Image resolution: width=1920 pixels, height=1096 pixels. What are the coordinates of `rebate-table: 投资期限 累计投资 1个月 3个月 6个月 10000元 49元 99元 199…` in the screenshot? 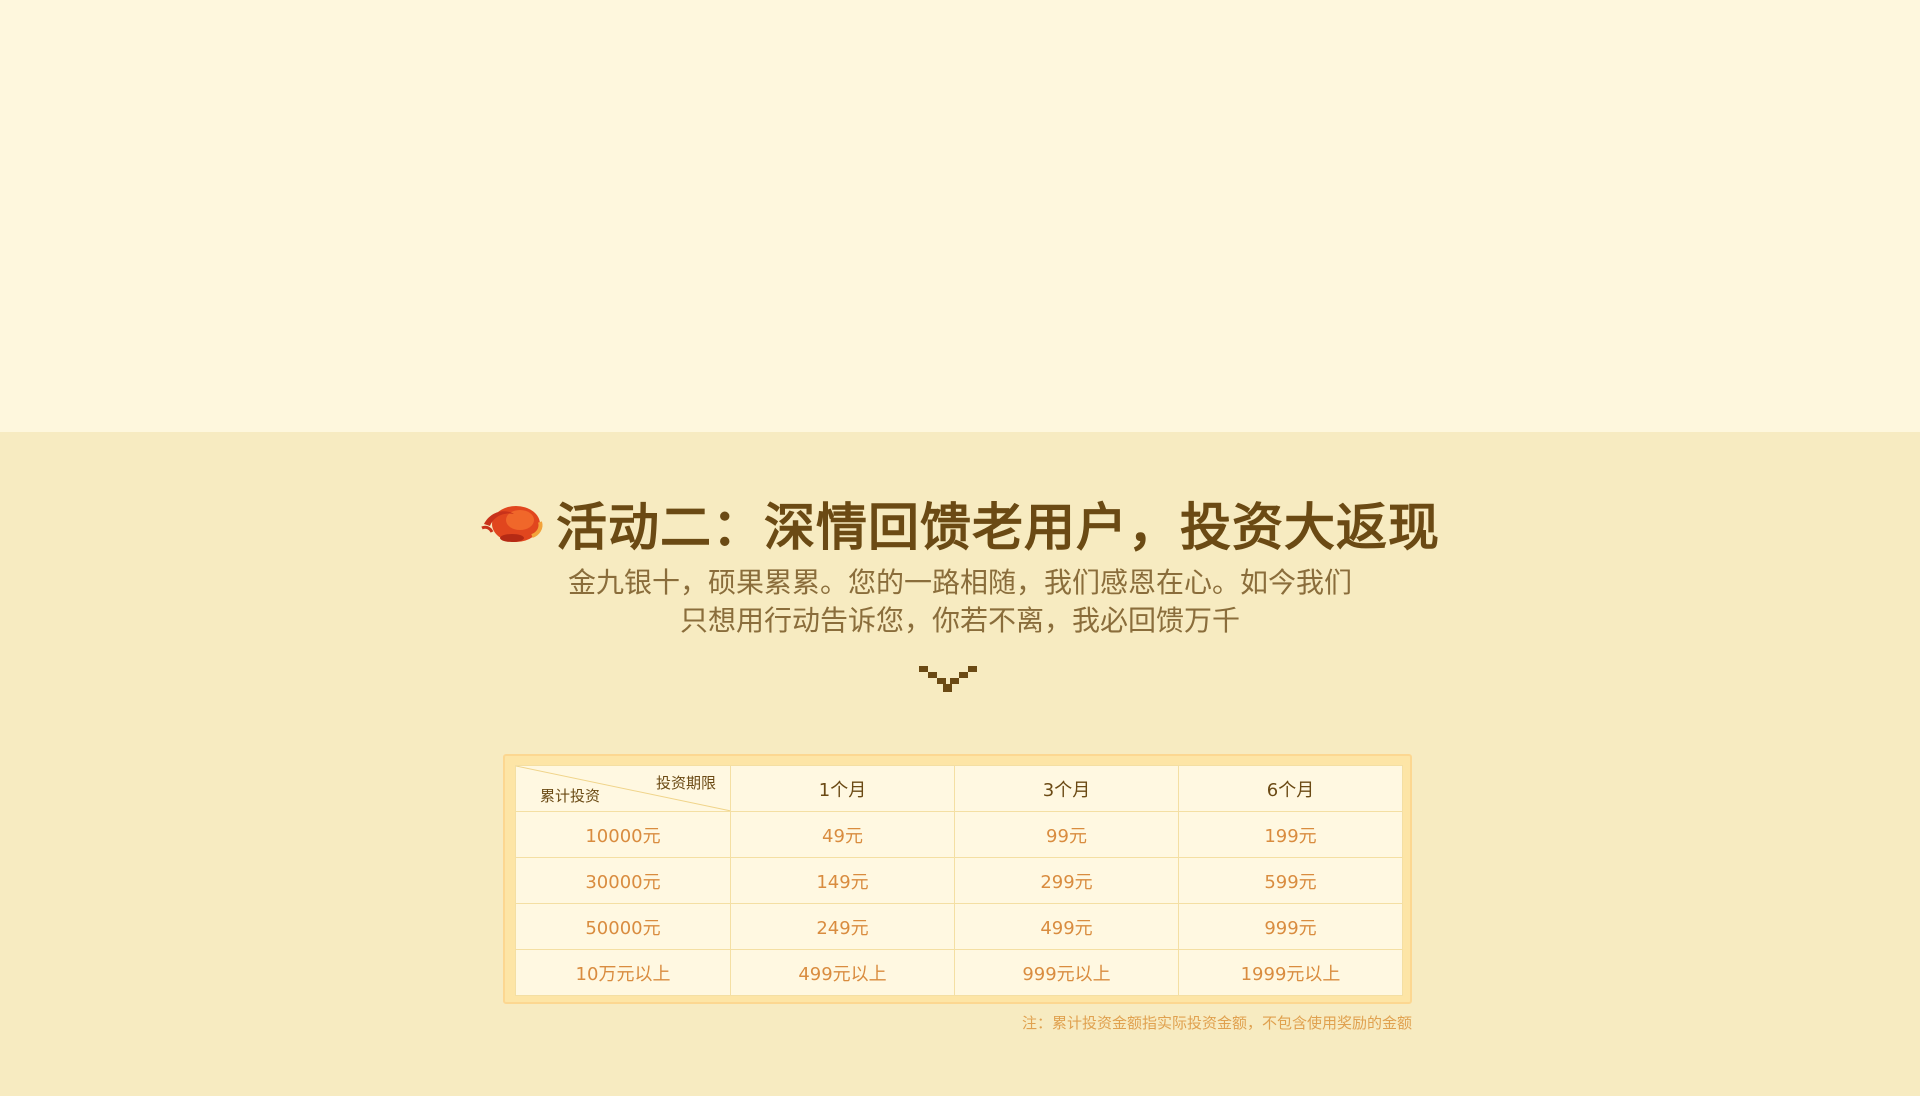 It's located at (959, 880).